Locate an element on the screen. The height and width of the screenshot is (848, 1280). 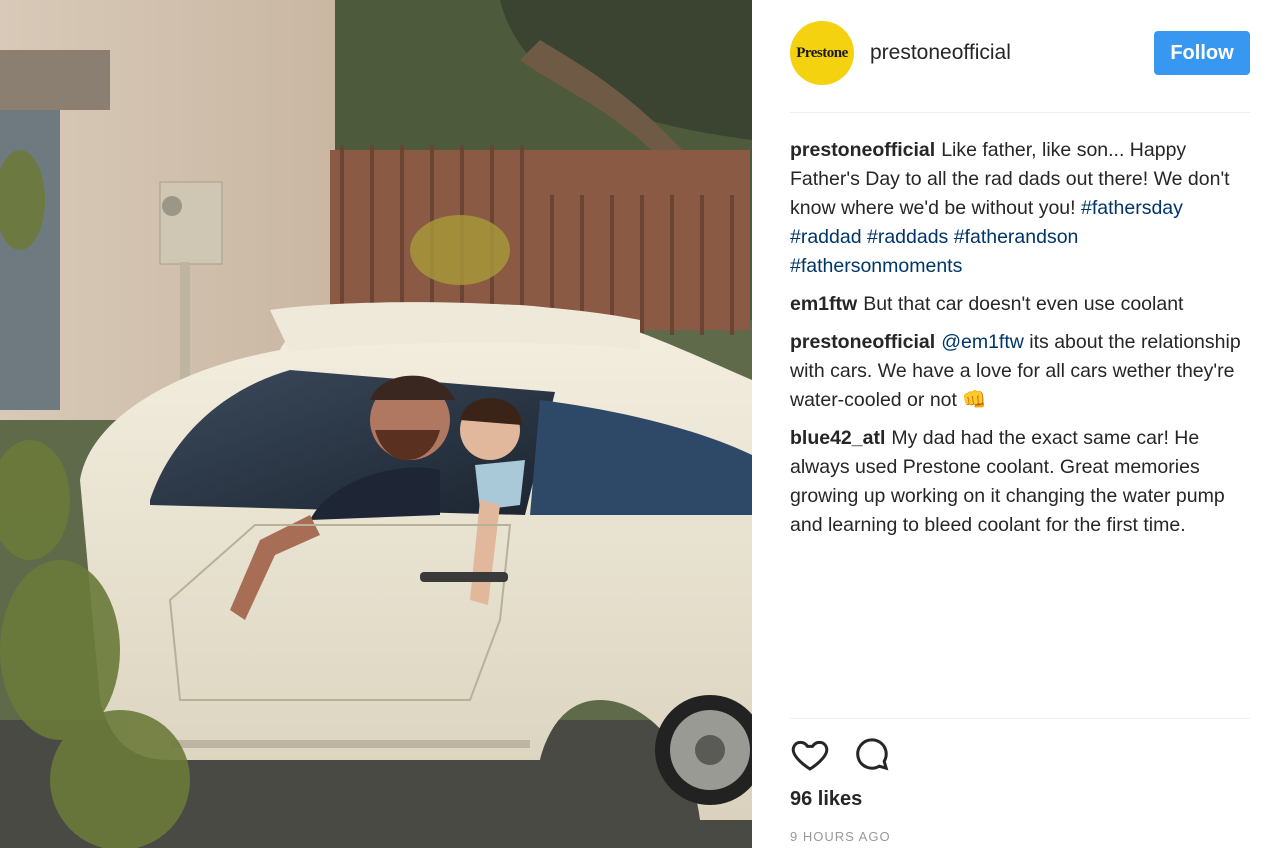
comment-username: blue42_atl is located at coordinates (837, 438).